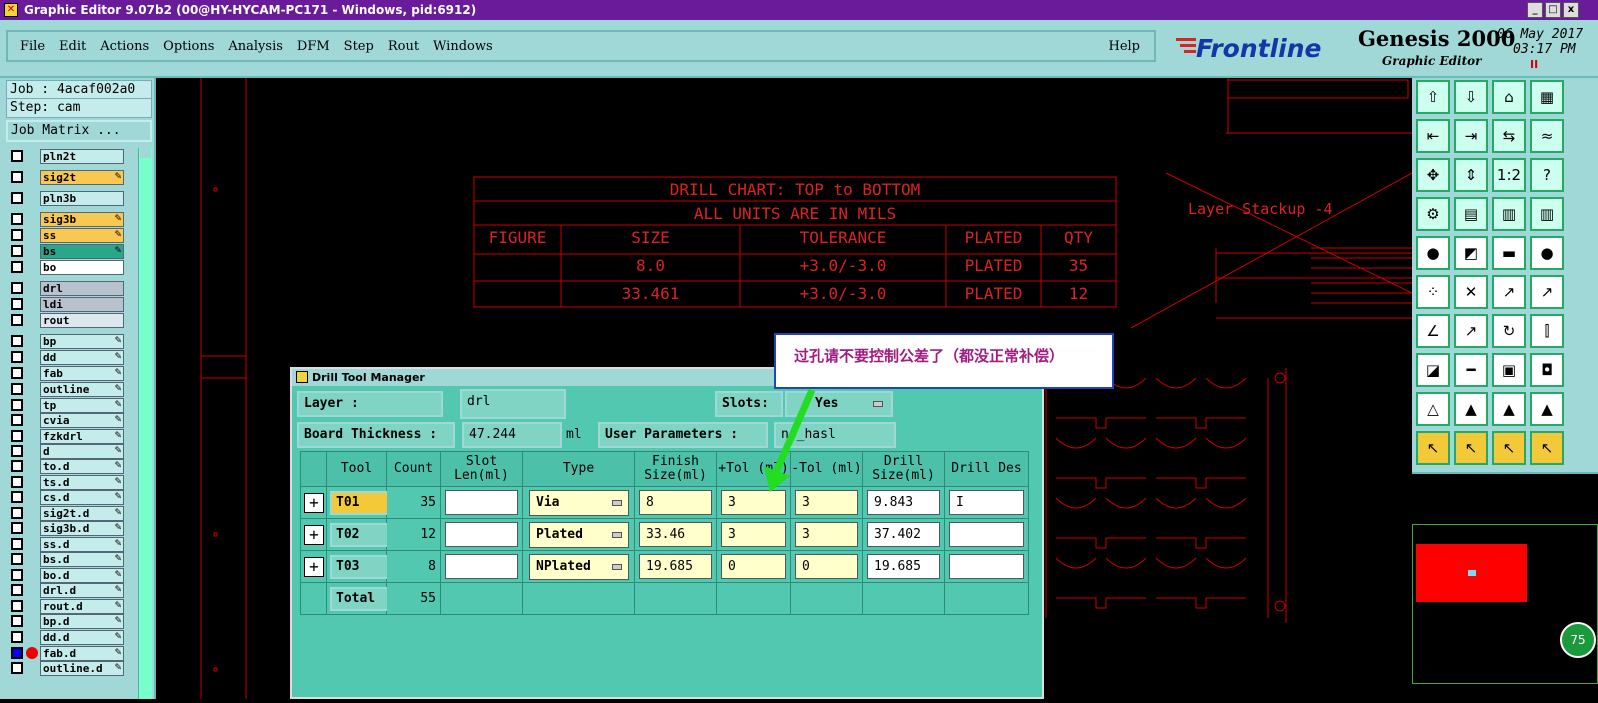  What do you see at coordinates (753, 566) in the screenshot?
I see `plus-tol-input: 0` at bounding box center [753, 566].